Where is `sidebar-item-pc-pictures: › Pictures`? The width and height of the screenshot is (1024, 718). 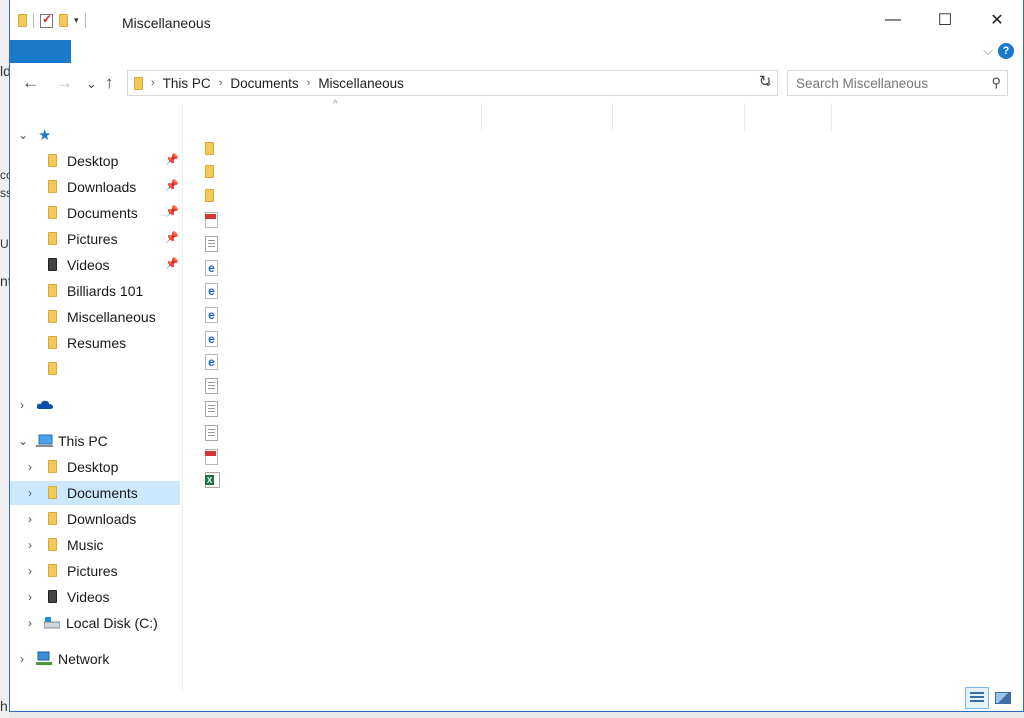 sidebar-item-pc-pictures: › Pictures is located at coordinates (95, 571).